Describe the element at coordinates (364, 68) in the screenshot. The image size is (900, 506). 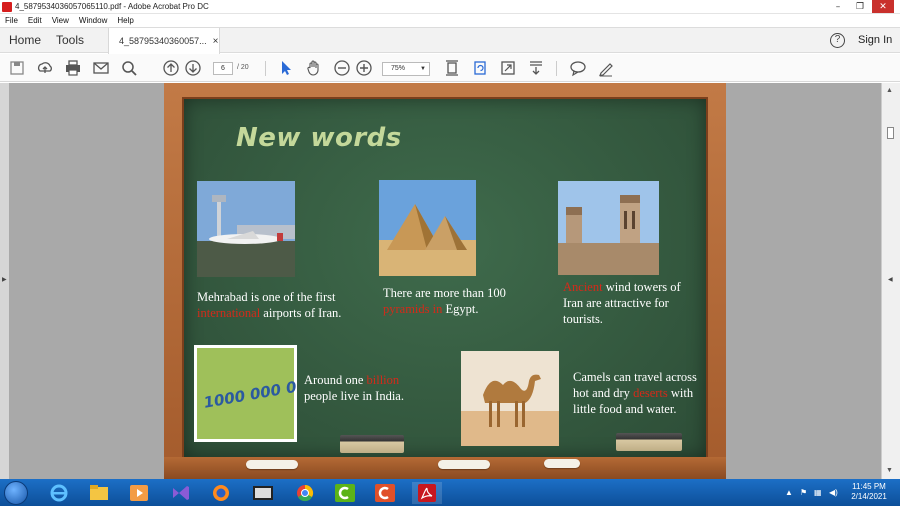
I see `zoom-in-icon` at that location.